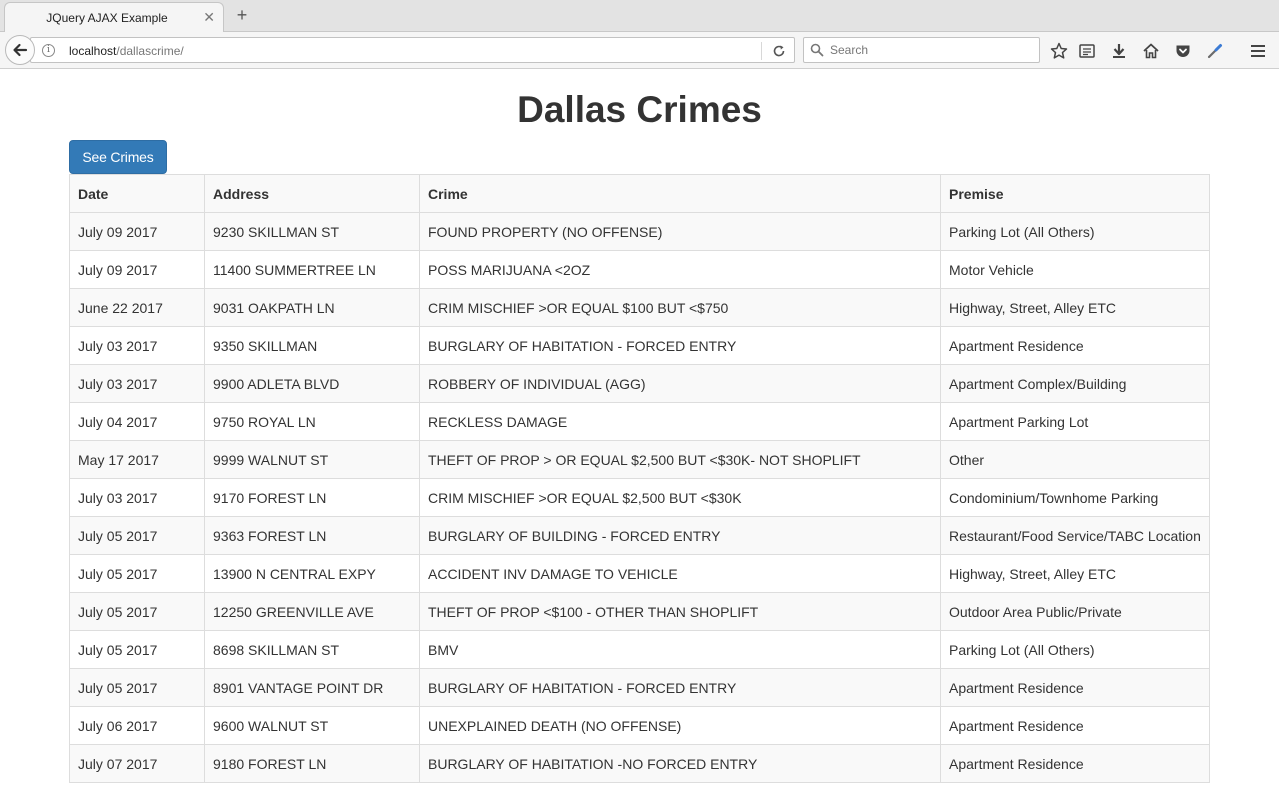 The height and width of the screenshot is (791, 1279). I want to click on info-icon: i, so click(48, 50).